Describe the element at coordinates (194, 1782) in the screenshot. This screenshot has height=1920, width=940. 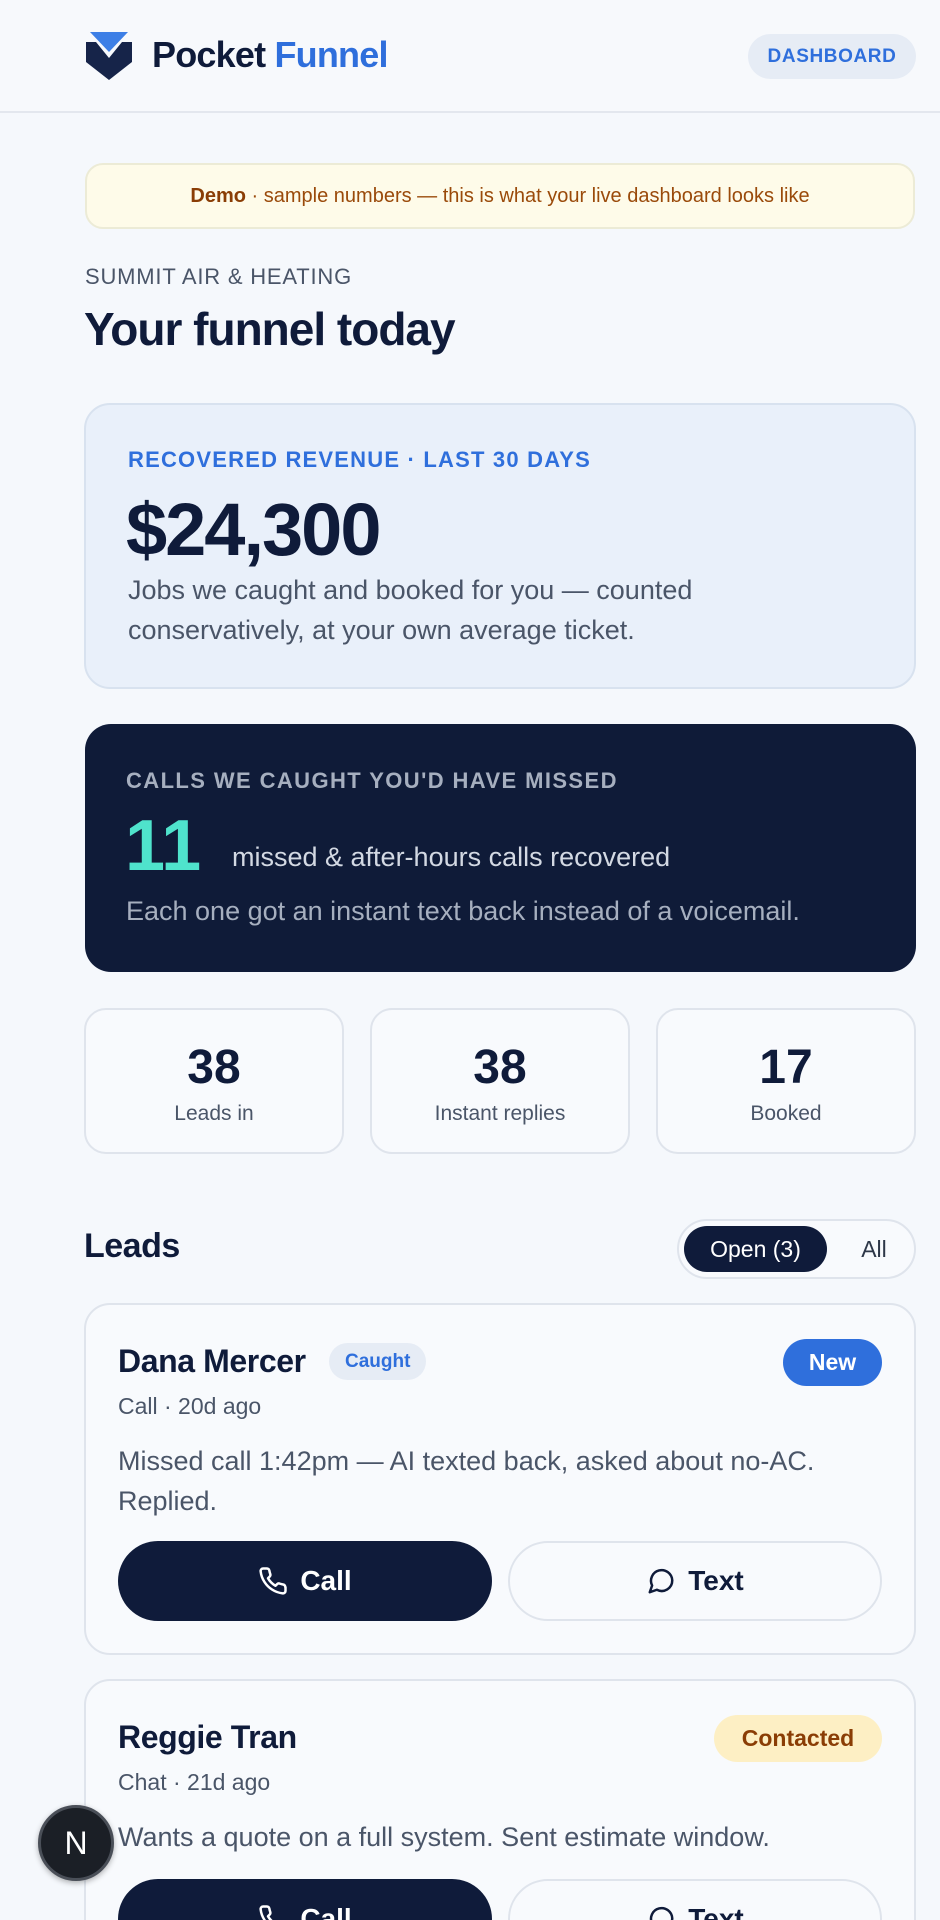
I see `lead-meta: Chat · 21d ago` at that location.